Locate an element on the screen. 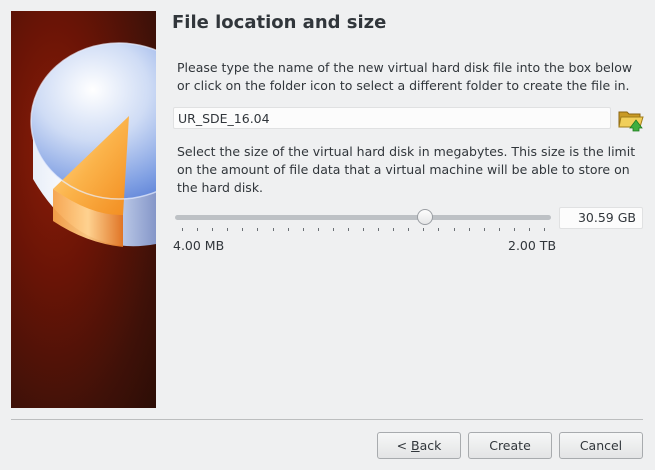 The width and height of the screenshot is (655, 470). page-title: File location and size is located at coordinates (279, 22).